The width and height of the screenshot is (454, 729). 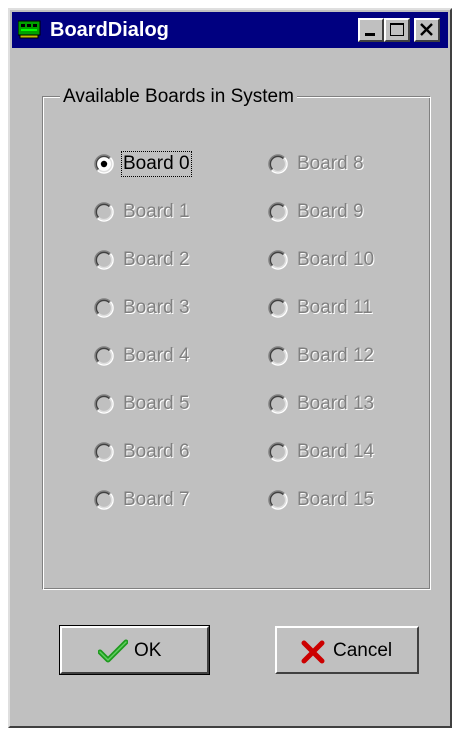 What do you see at coordinates (336, 451) in the screenshot?
I see `board-radio-label: Board 14` at bounding box center [336, 451].